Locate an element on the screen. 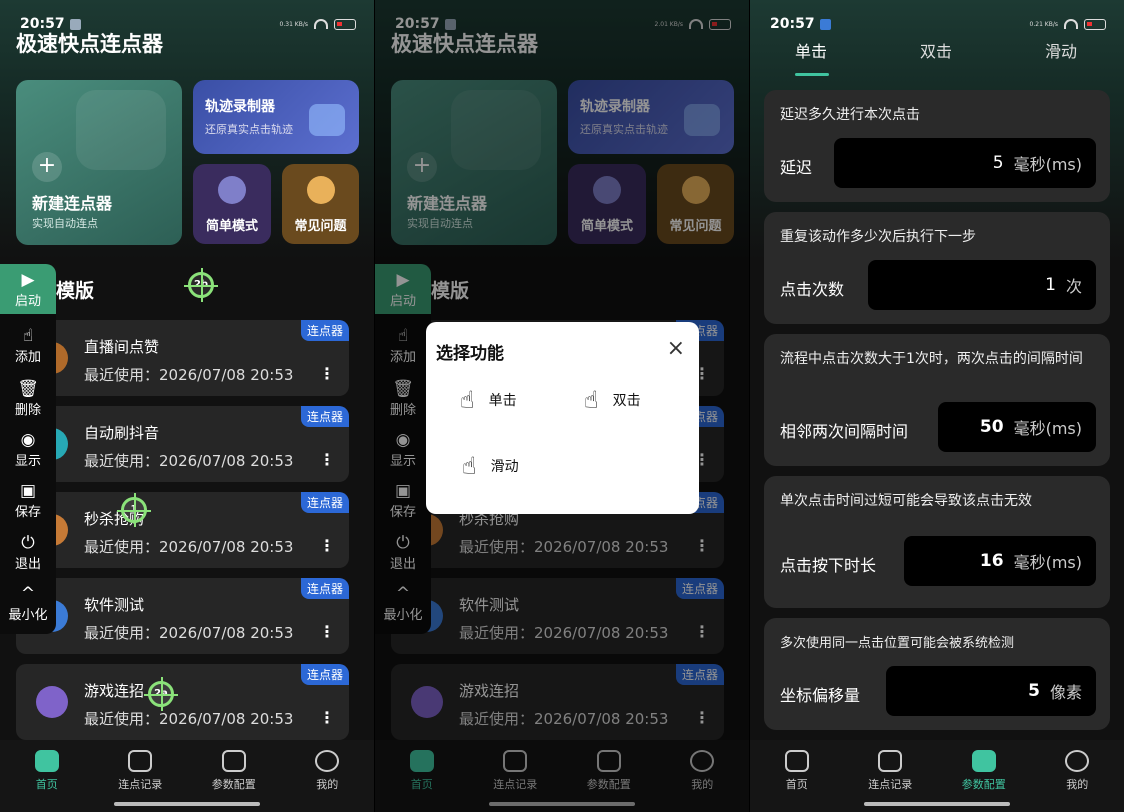 The image size is (1124, 812). faq-card: 常见问题 is located at coordinates (320, 204).